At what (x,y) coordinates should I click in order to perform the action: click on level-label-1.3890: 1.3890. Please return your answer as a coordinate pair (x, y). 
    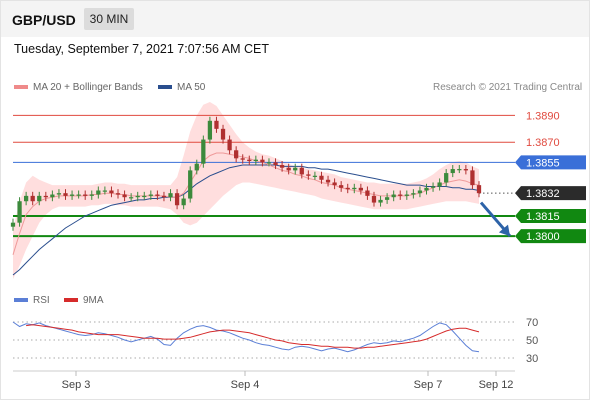
    Looking at the image, I should click on (543, 116).